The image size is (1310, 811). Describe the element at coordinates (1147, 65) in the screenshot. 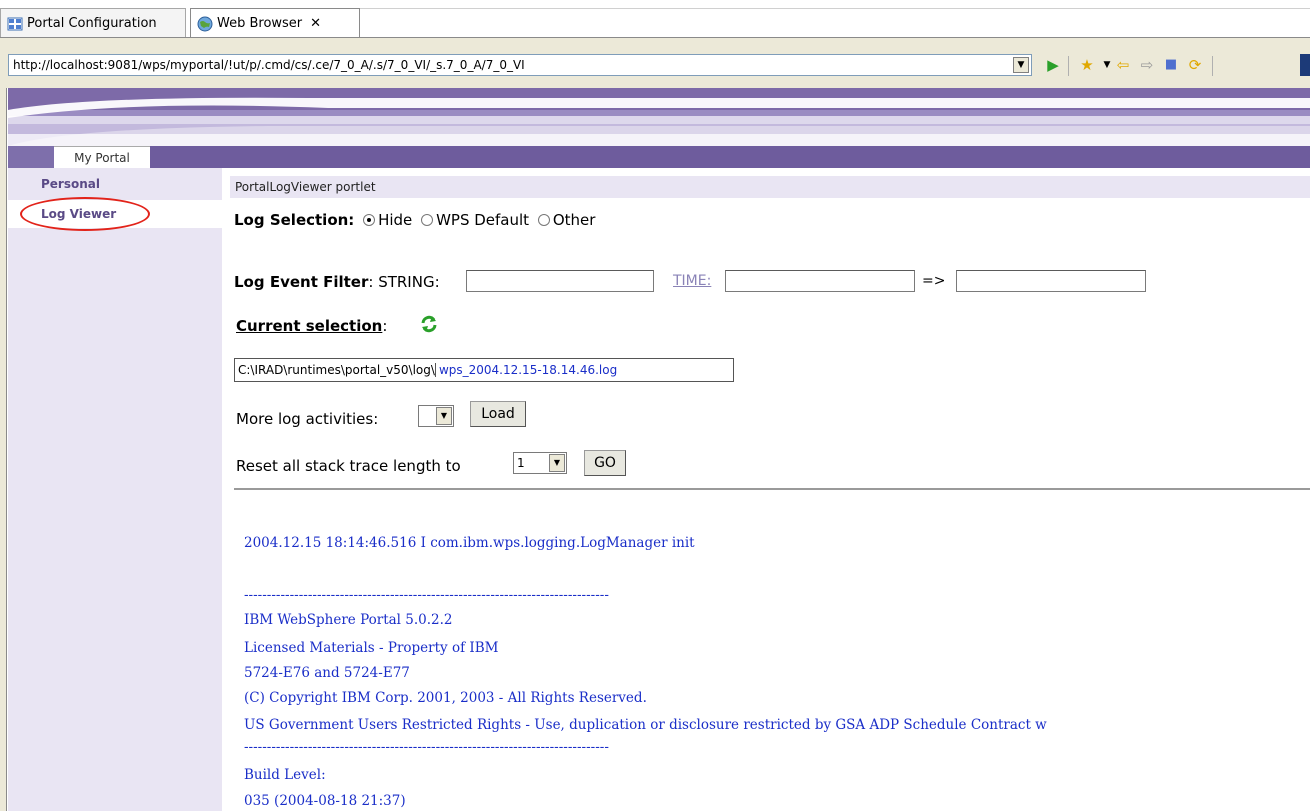

I see `forward-icon: ⇨` at that location.